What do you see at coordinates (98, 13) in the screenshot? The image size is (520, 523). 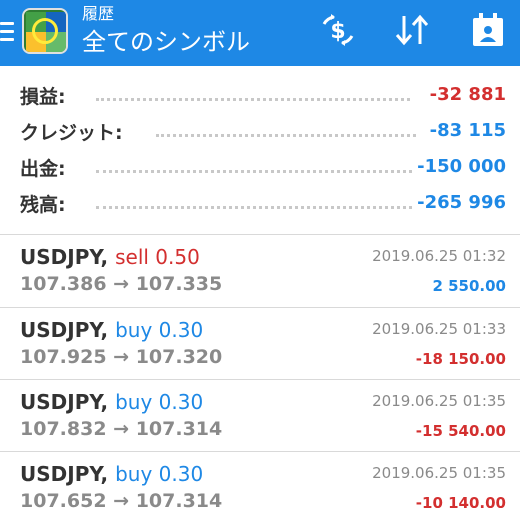 I see `screen-title: 履歴` at bounding box center [98, 13].